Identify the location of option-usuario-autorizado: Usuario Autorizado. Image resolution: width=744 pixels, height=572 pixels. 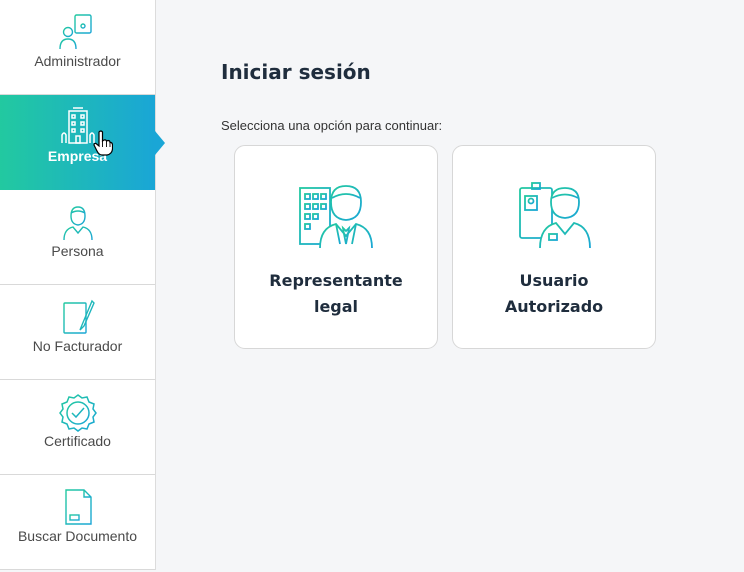
(554, 247).